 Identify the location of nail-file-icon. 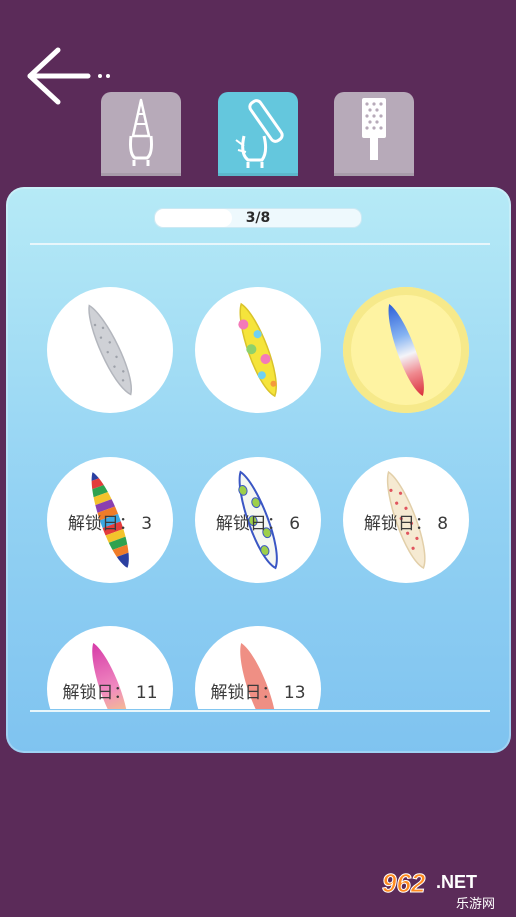
(259, 133).